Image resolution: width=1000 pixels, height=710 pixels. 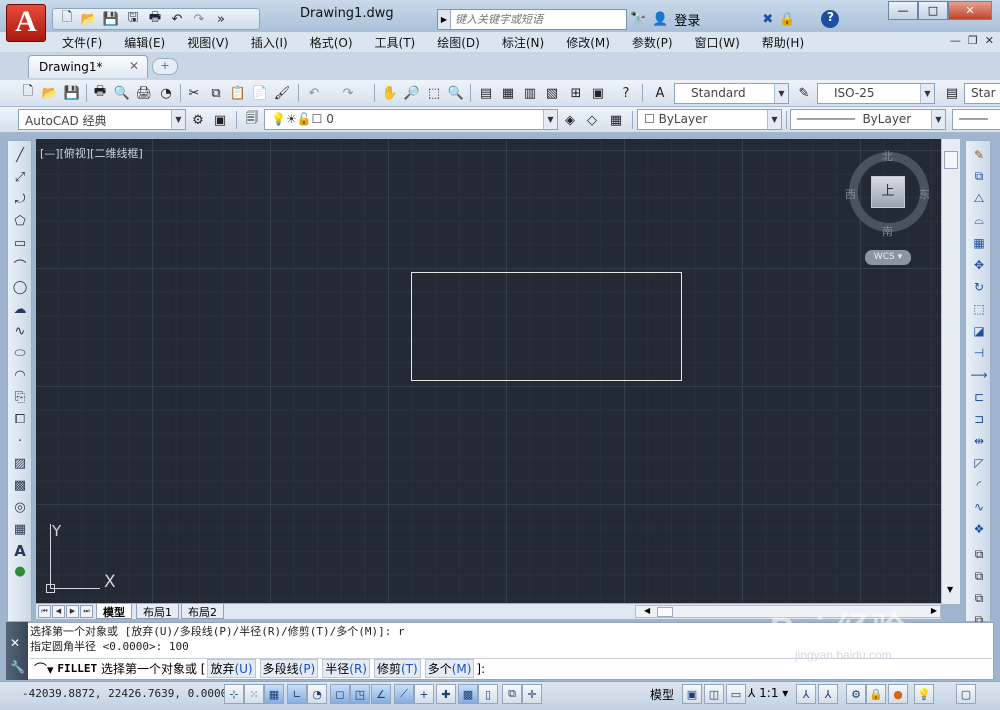 What do you see at coordinates (198, 120) in the screenshot?
I see `workspace-settings-icon: ⚙` at bounding box center [198, 120].